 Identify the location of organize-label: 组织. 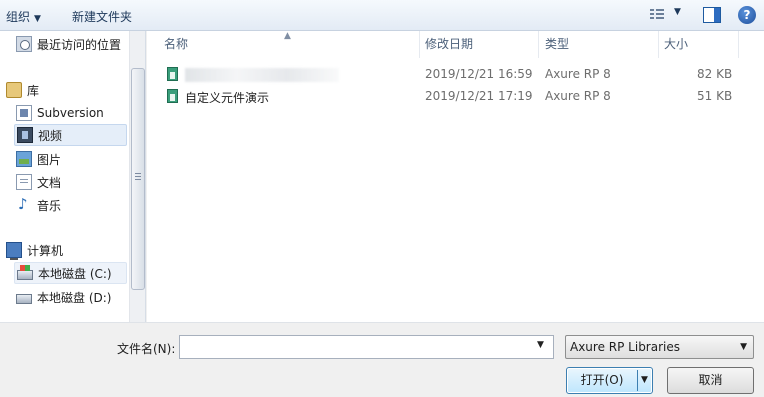
(18, 17).